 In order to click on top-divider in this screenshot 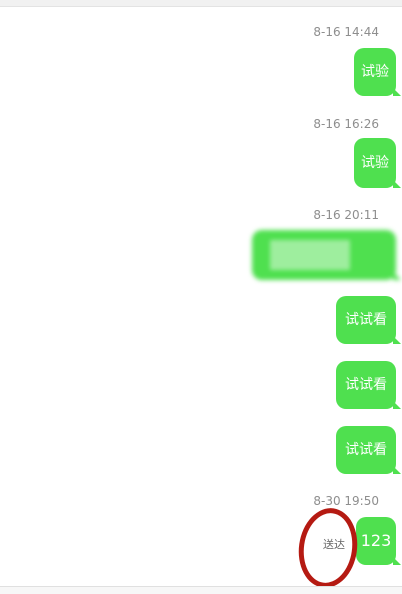, I will do `click(201, 3)`.